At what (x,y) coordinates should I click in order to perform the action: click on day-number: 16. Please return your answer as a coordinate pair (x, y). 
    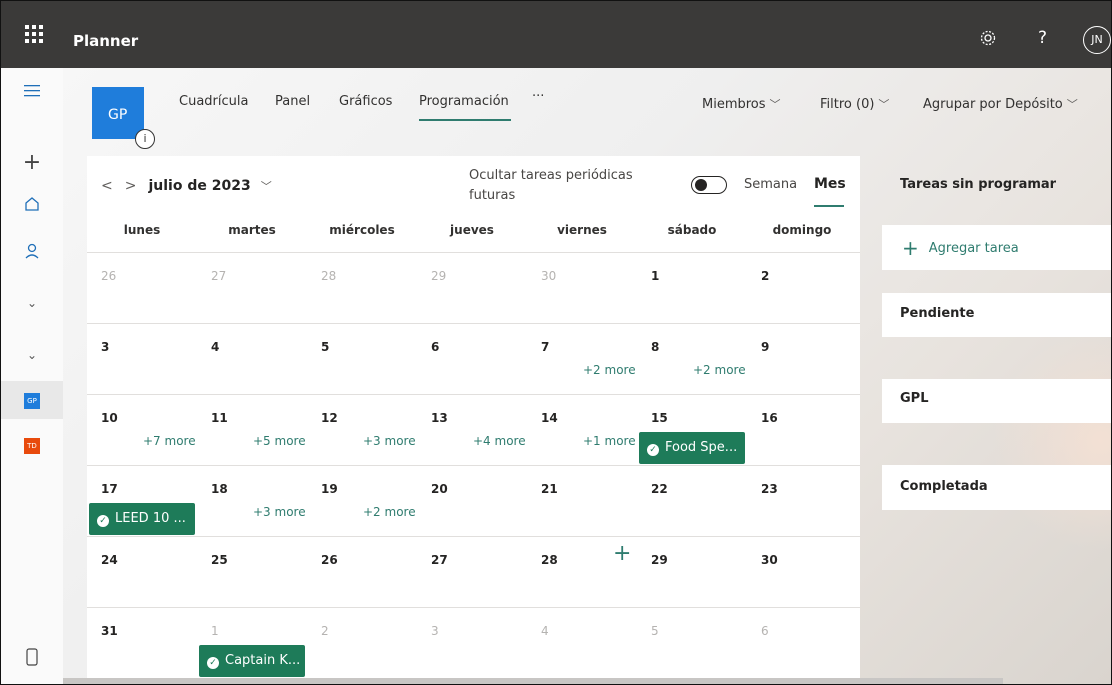
    Looking at the image, I should click on (769, 418).